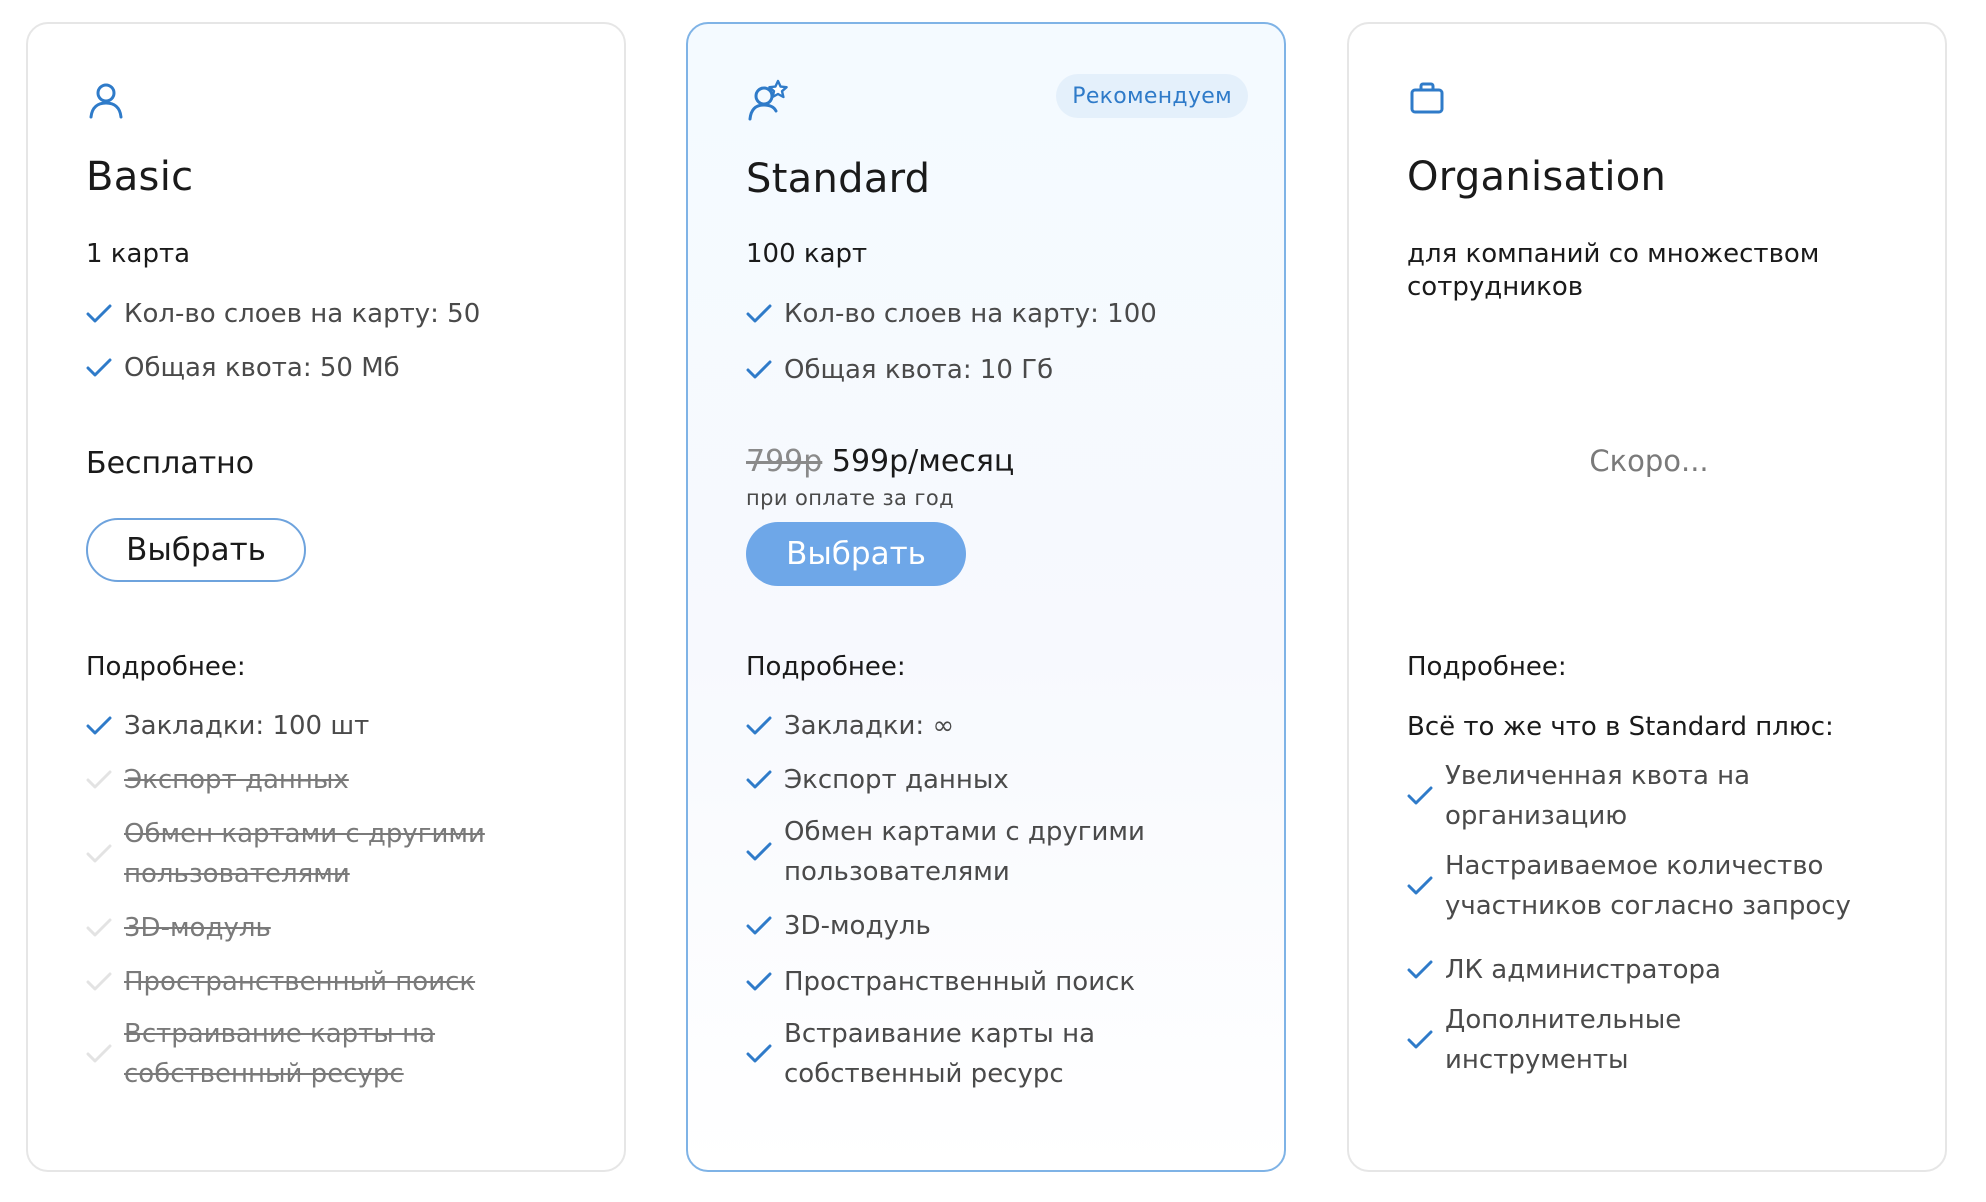 Image resolution: width=1986 pixels, height=1202 pixels. I want to click on plan-subtitle: 100 карт, so click(807, 254).